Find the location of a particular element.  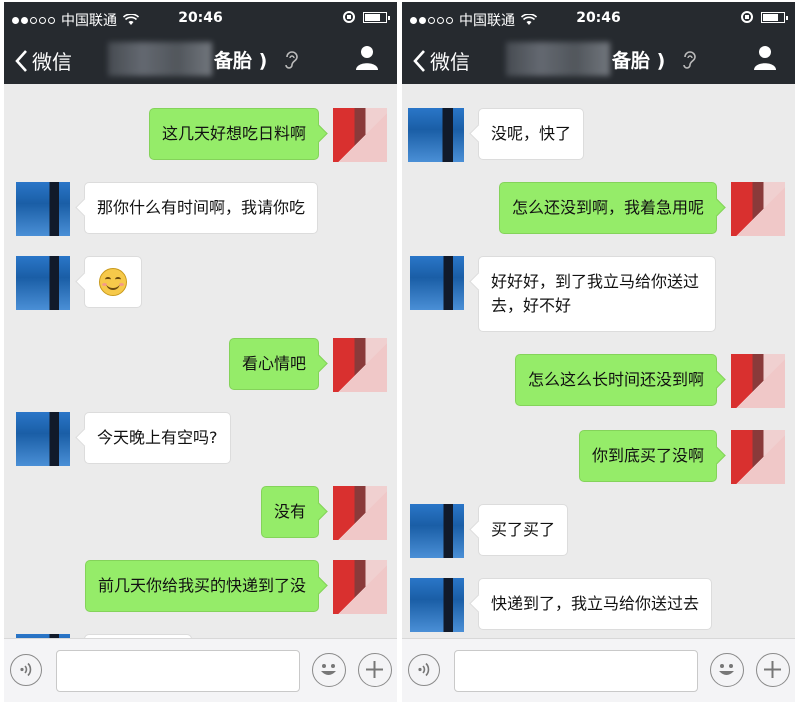

message-bubble: 前几天你给我买的快递到了没 is located at coordinates (201, 586).